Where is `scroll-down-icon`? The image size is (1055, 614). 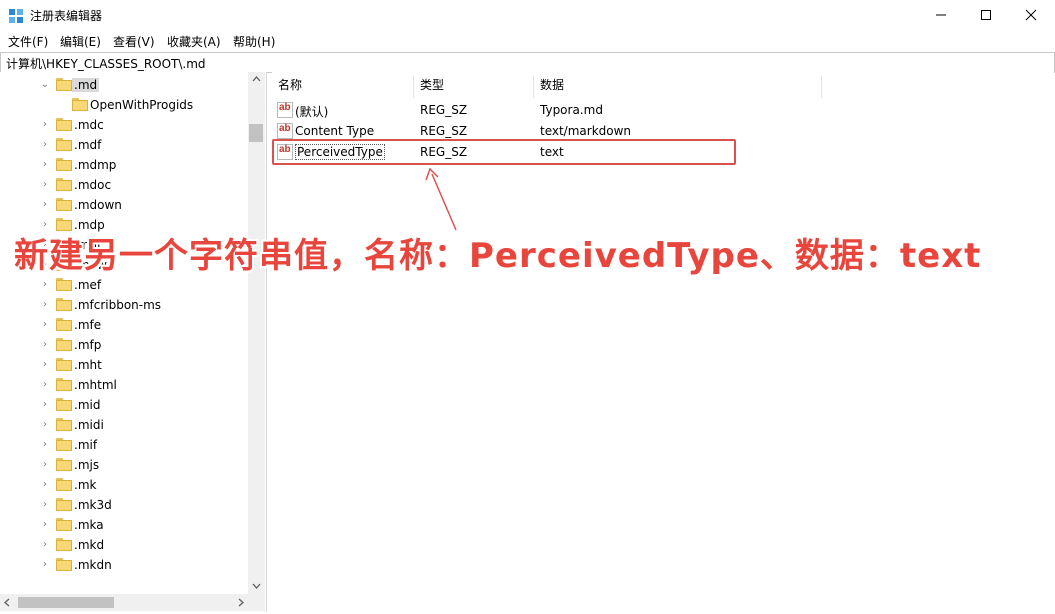
scroll-down-icon is located at coordinates (256, 586).